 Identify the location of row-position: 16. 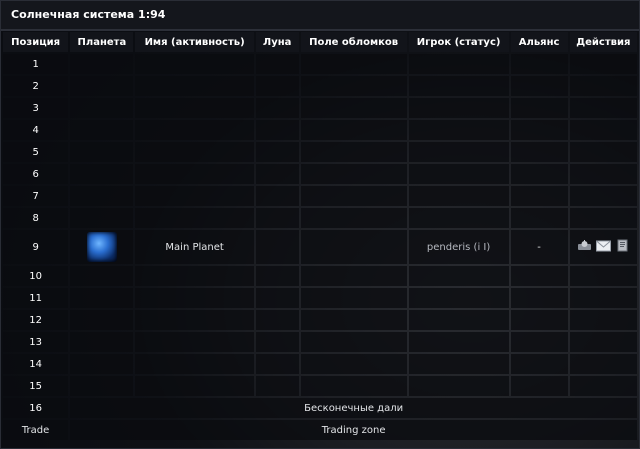
(36, 408).